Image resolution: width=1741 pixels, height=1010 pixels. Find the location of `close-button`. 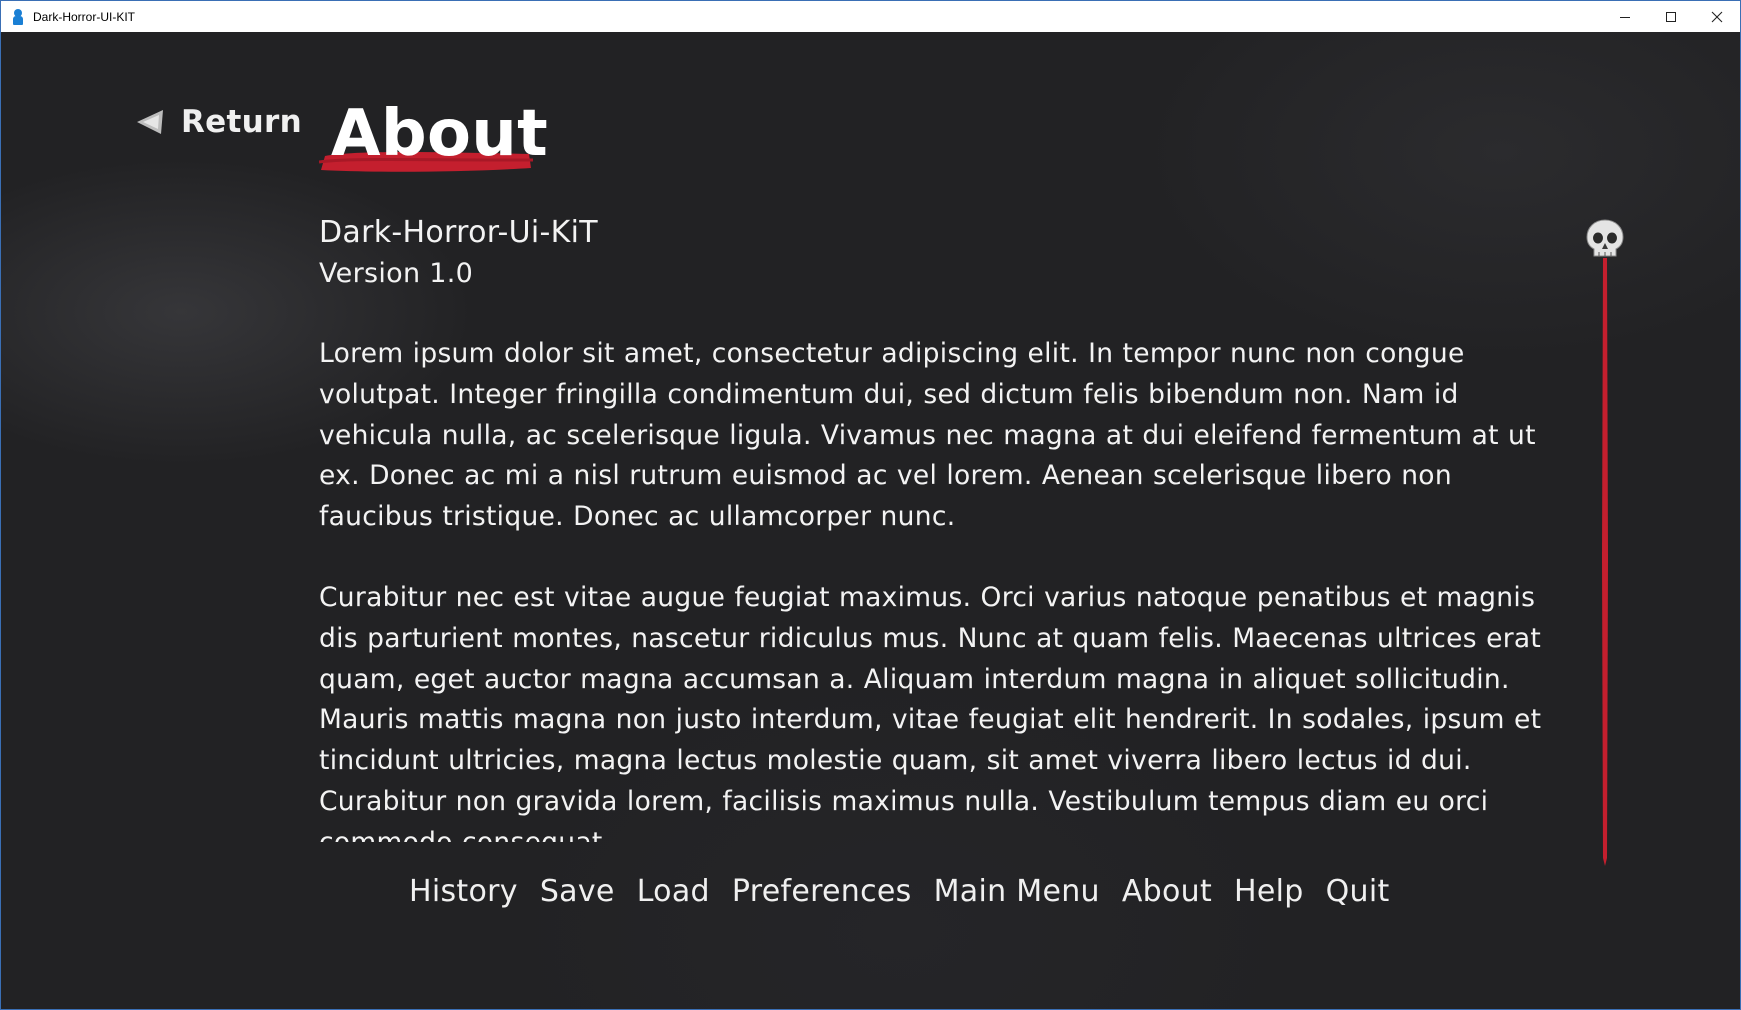

close-button is located at coordinates (1717, 16).